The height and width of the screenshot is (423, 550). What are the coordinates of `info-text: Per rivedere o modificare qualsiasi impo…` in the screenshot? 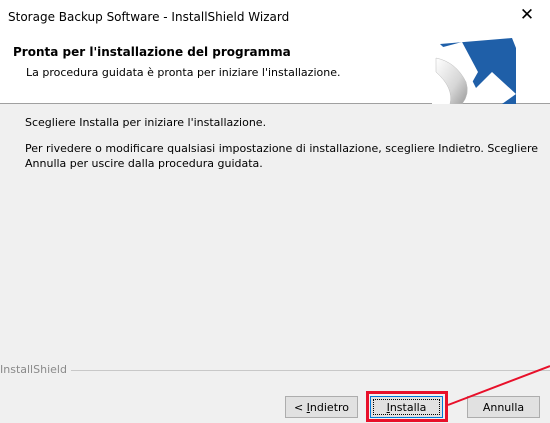 It's located at (282, 156).